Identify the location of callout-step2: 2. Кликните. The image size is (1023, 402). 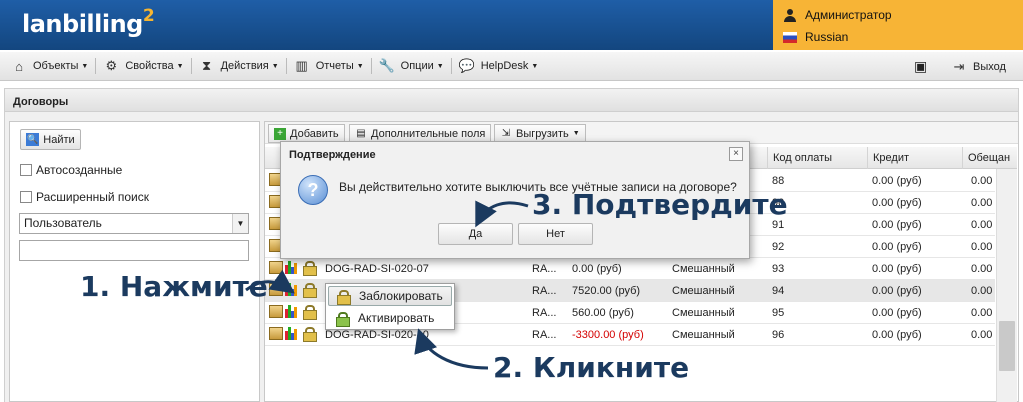
(591, 367).